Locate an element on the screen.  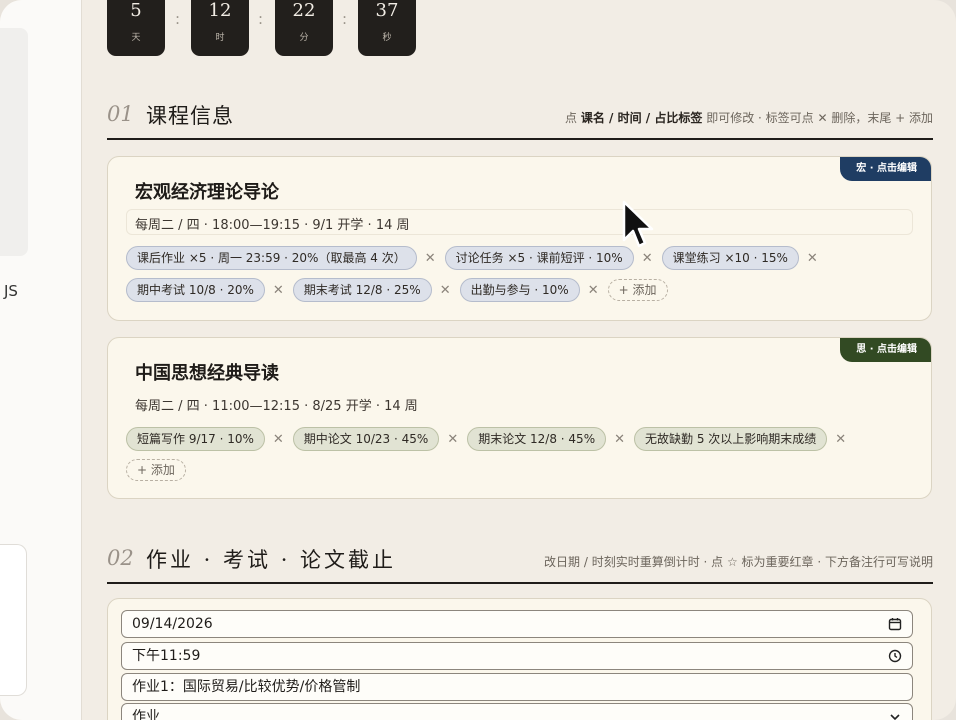
section-number: 02 is located at coordinates (120, 558).